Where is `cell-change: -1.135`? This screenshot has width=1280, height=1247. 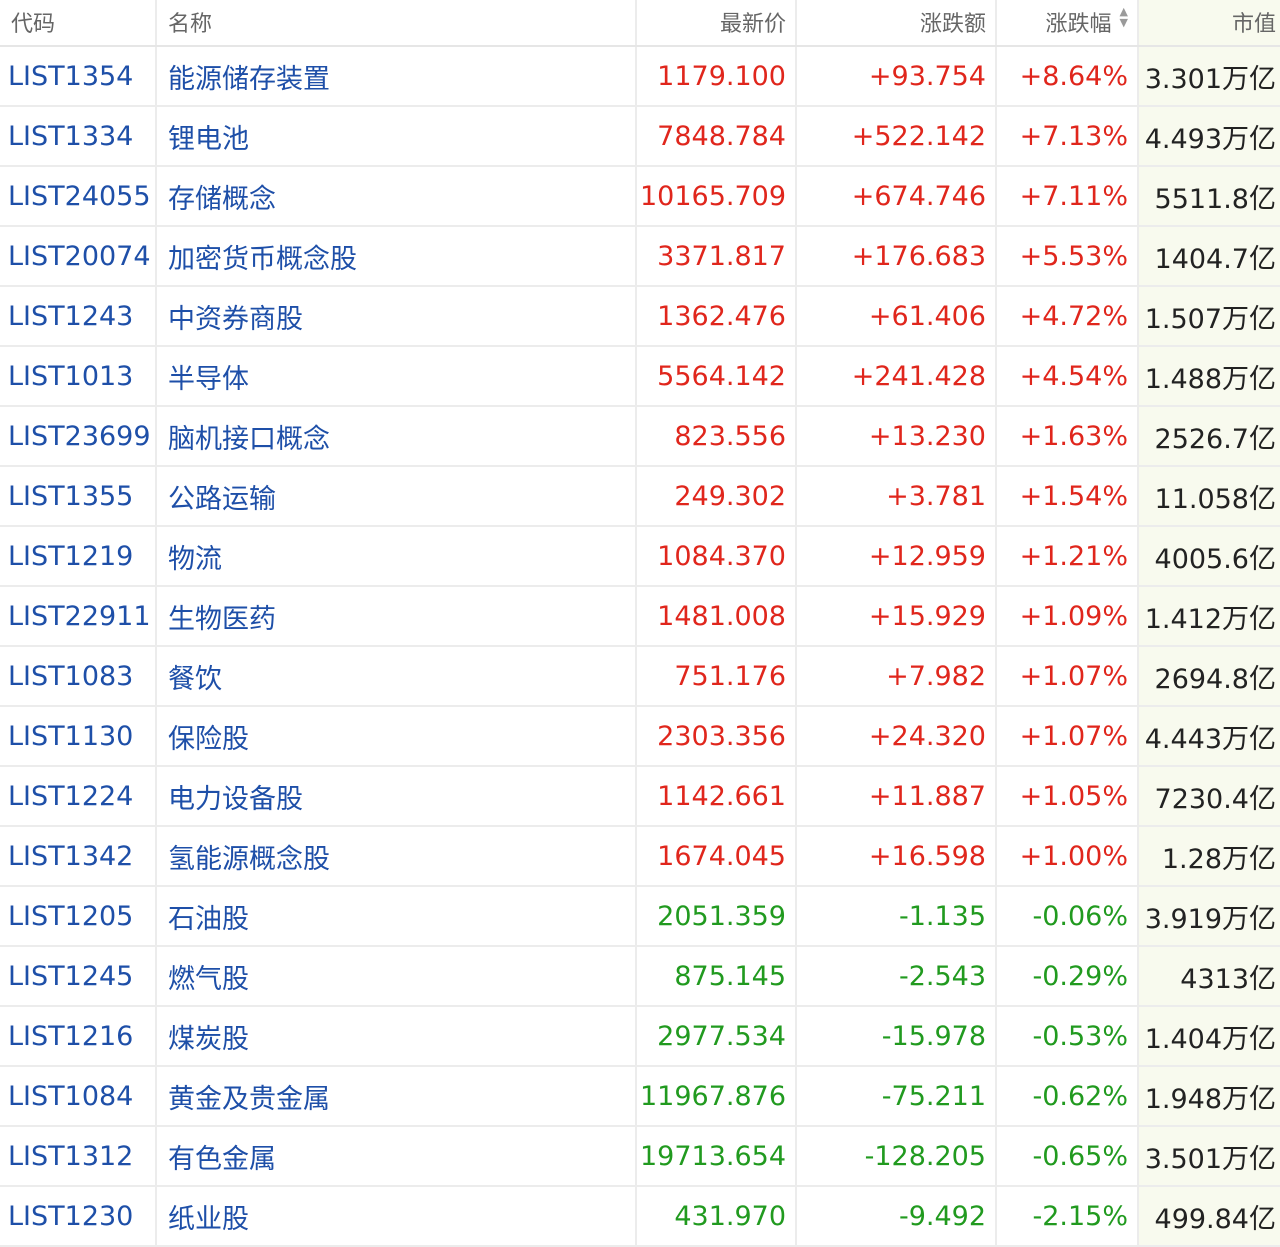
cell-change: -1.135 is located at coordinates (897, 916).